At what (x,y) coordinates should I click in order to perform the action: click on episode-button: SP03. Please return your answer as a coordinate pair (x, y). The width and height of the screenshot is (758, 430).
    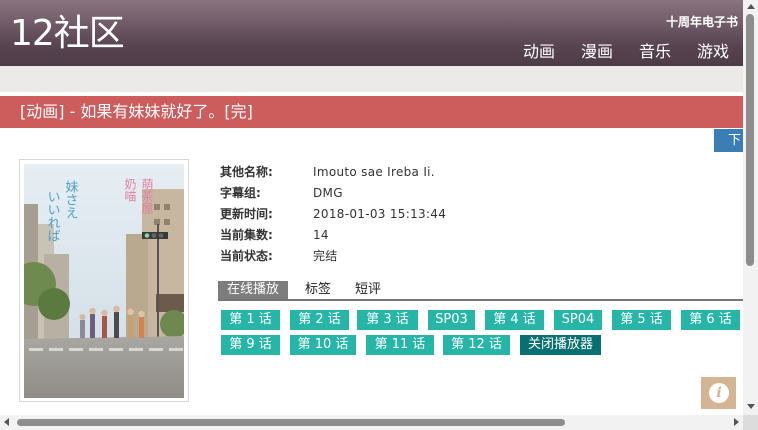
    Looking at the image, I should click on (451, 320).